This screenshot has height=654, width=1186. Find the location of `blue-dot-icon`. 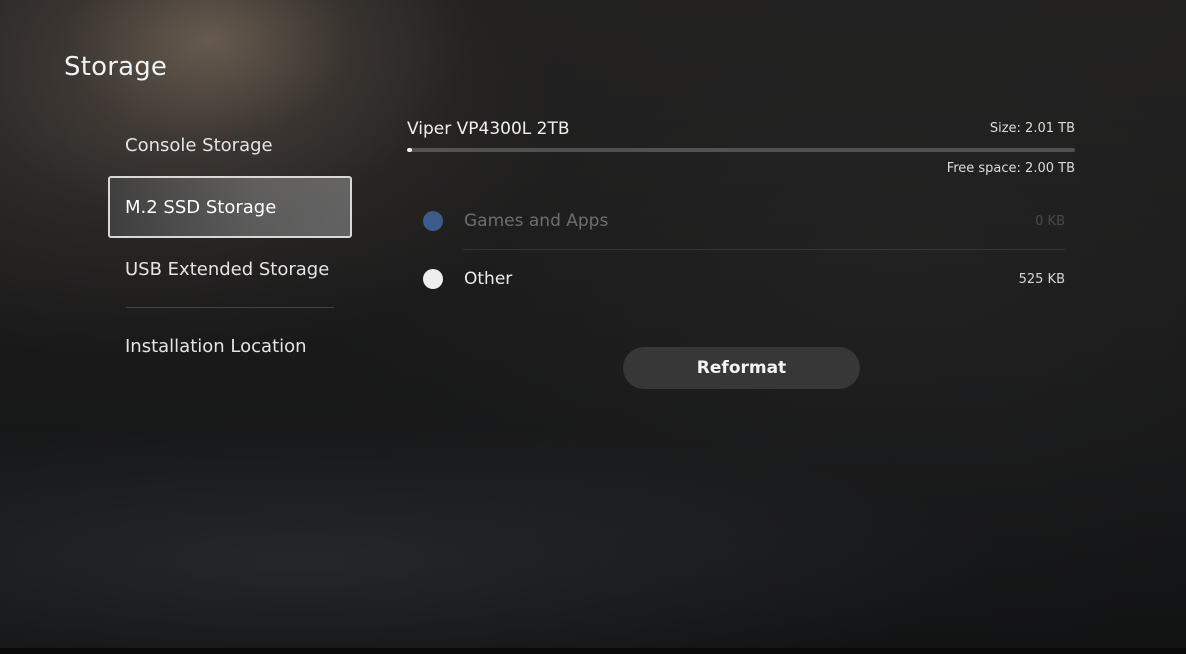

blue-dot-icon is located at coordinates (433, 221).